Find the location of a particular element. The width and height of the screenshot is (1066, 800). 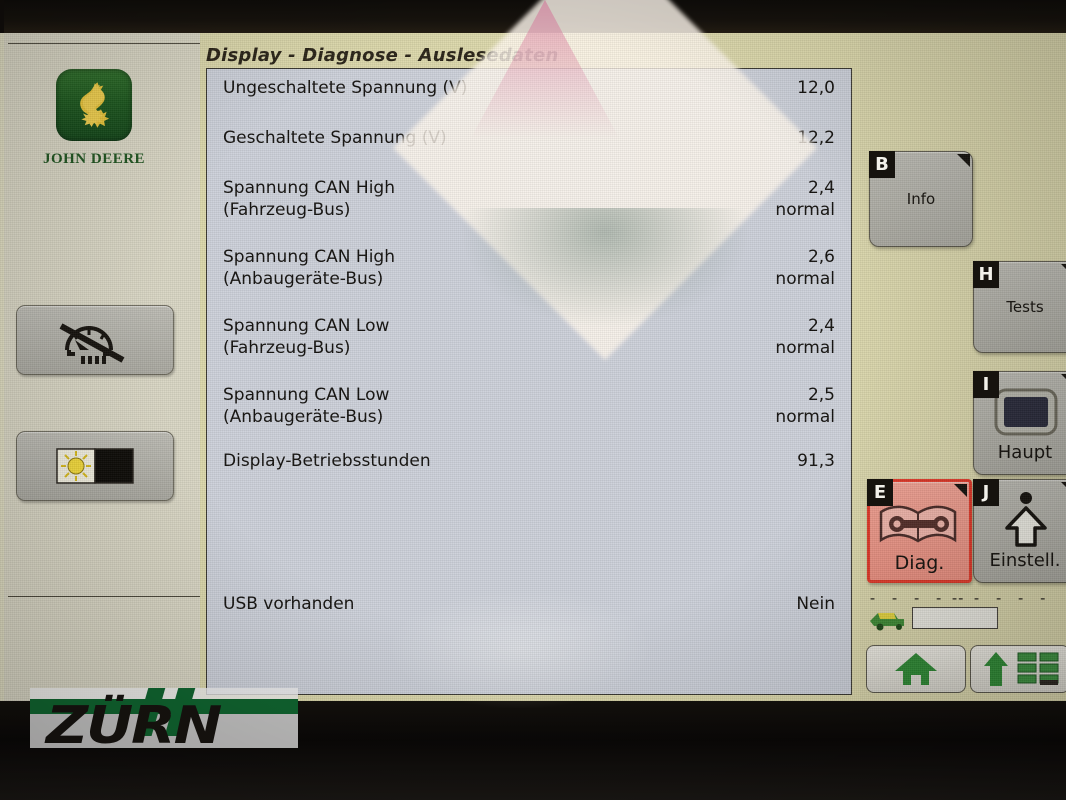

menu-list-button is located at coordinates (1018, 669).